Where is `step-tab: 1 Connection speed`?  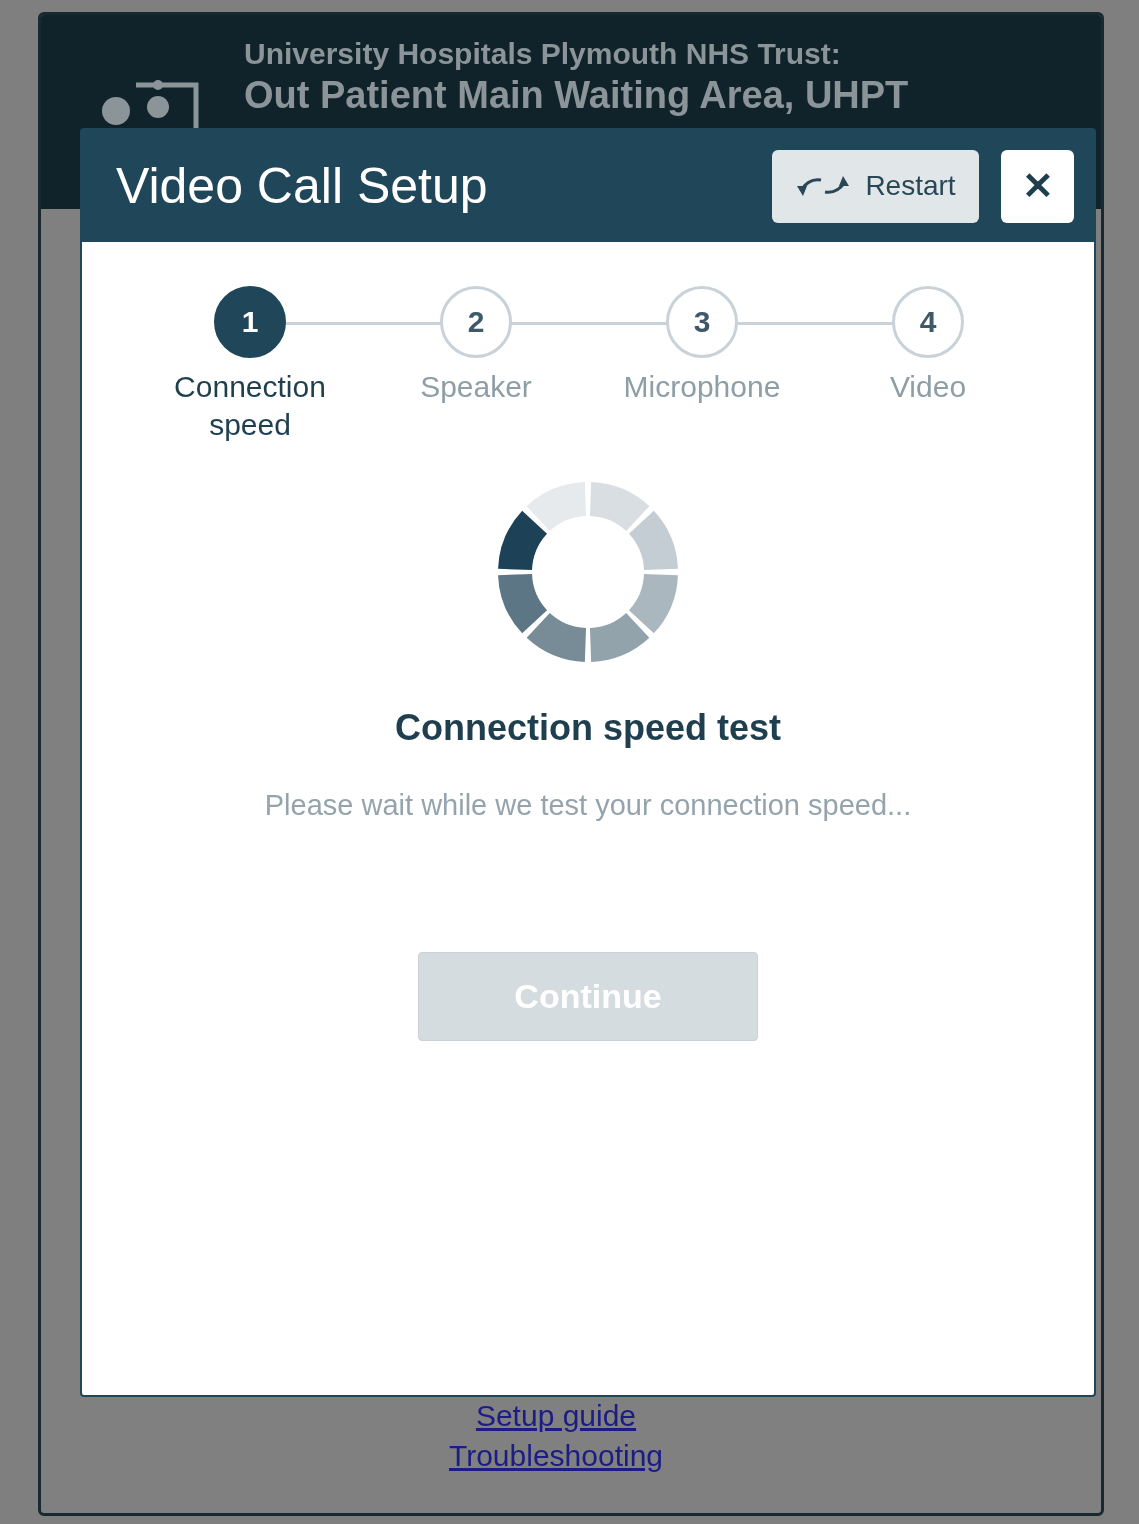 step-tab: 1 Connection speed is located at coordinates (250, 364).